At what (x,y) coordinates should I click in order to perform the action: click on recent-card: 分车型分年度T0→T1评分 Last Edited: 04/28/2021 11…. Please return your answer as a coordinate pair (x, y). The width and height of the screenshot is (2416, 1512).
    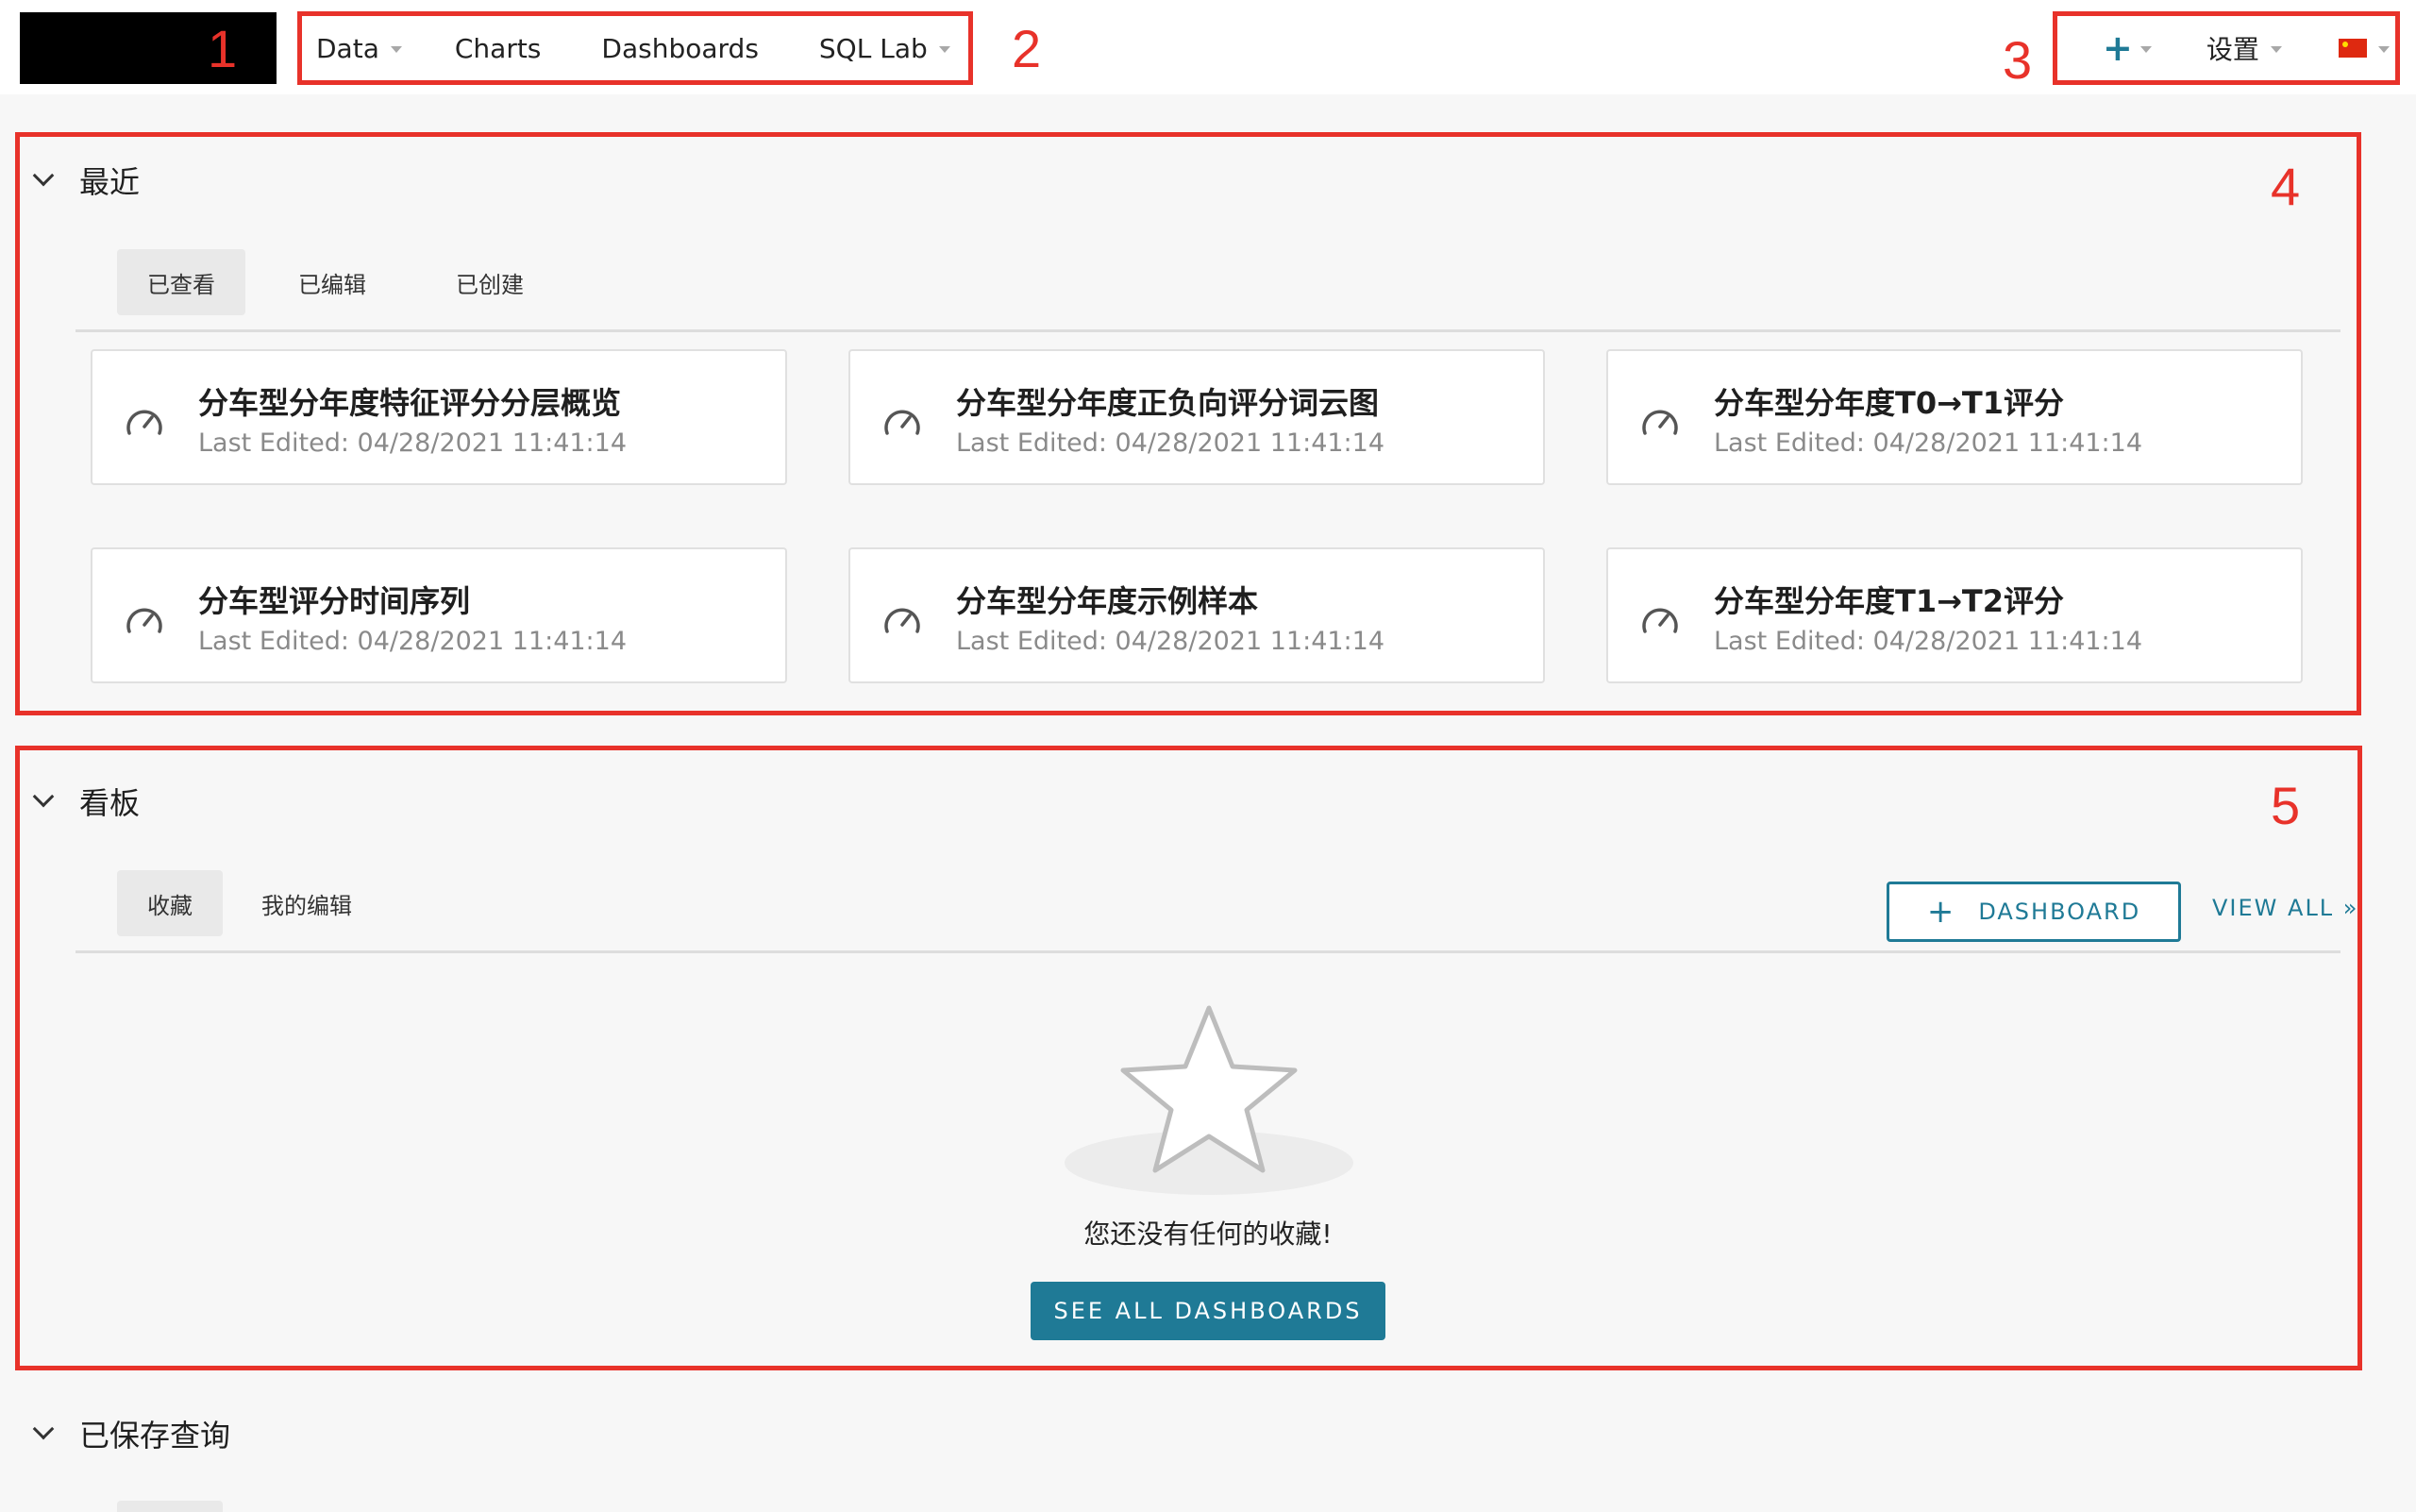
    Looking at the image, I should click on (1955, 417).